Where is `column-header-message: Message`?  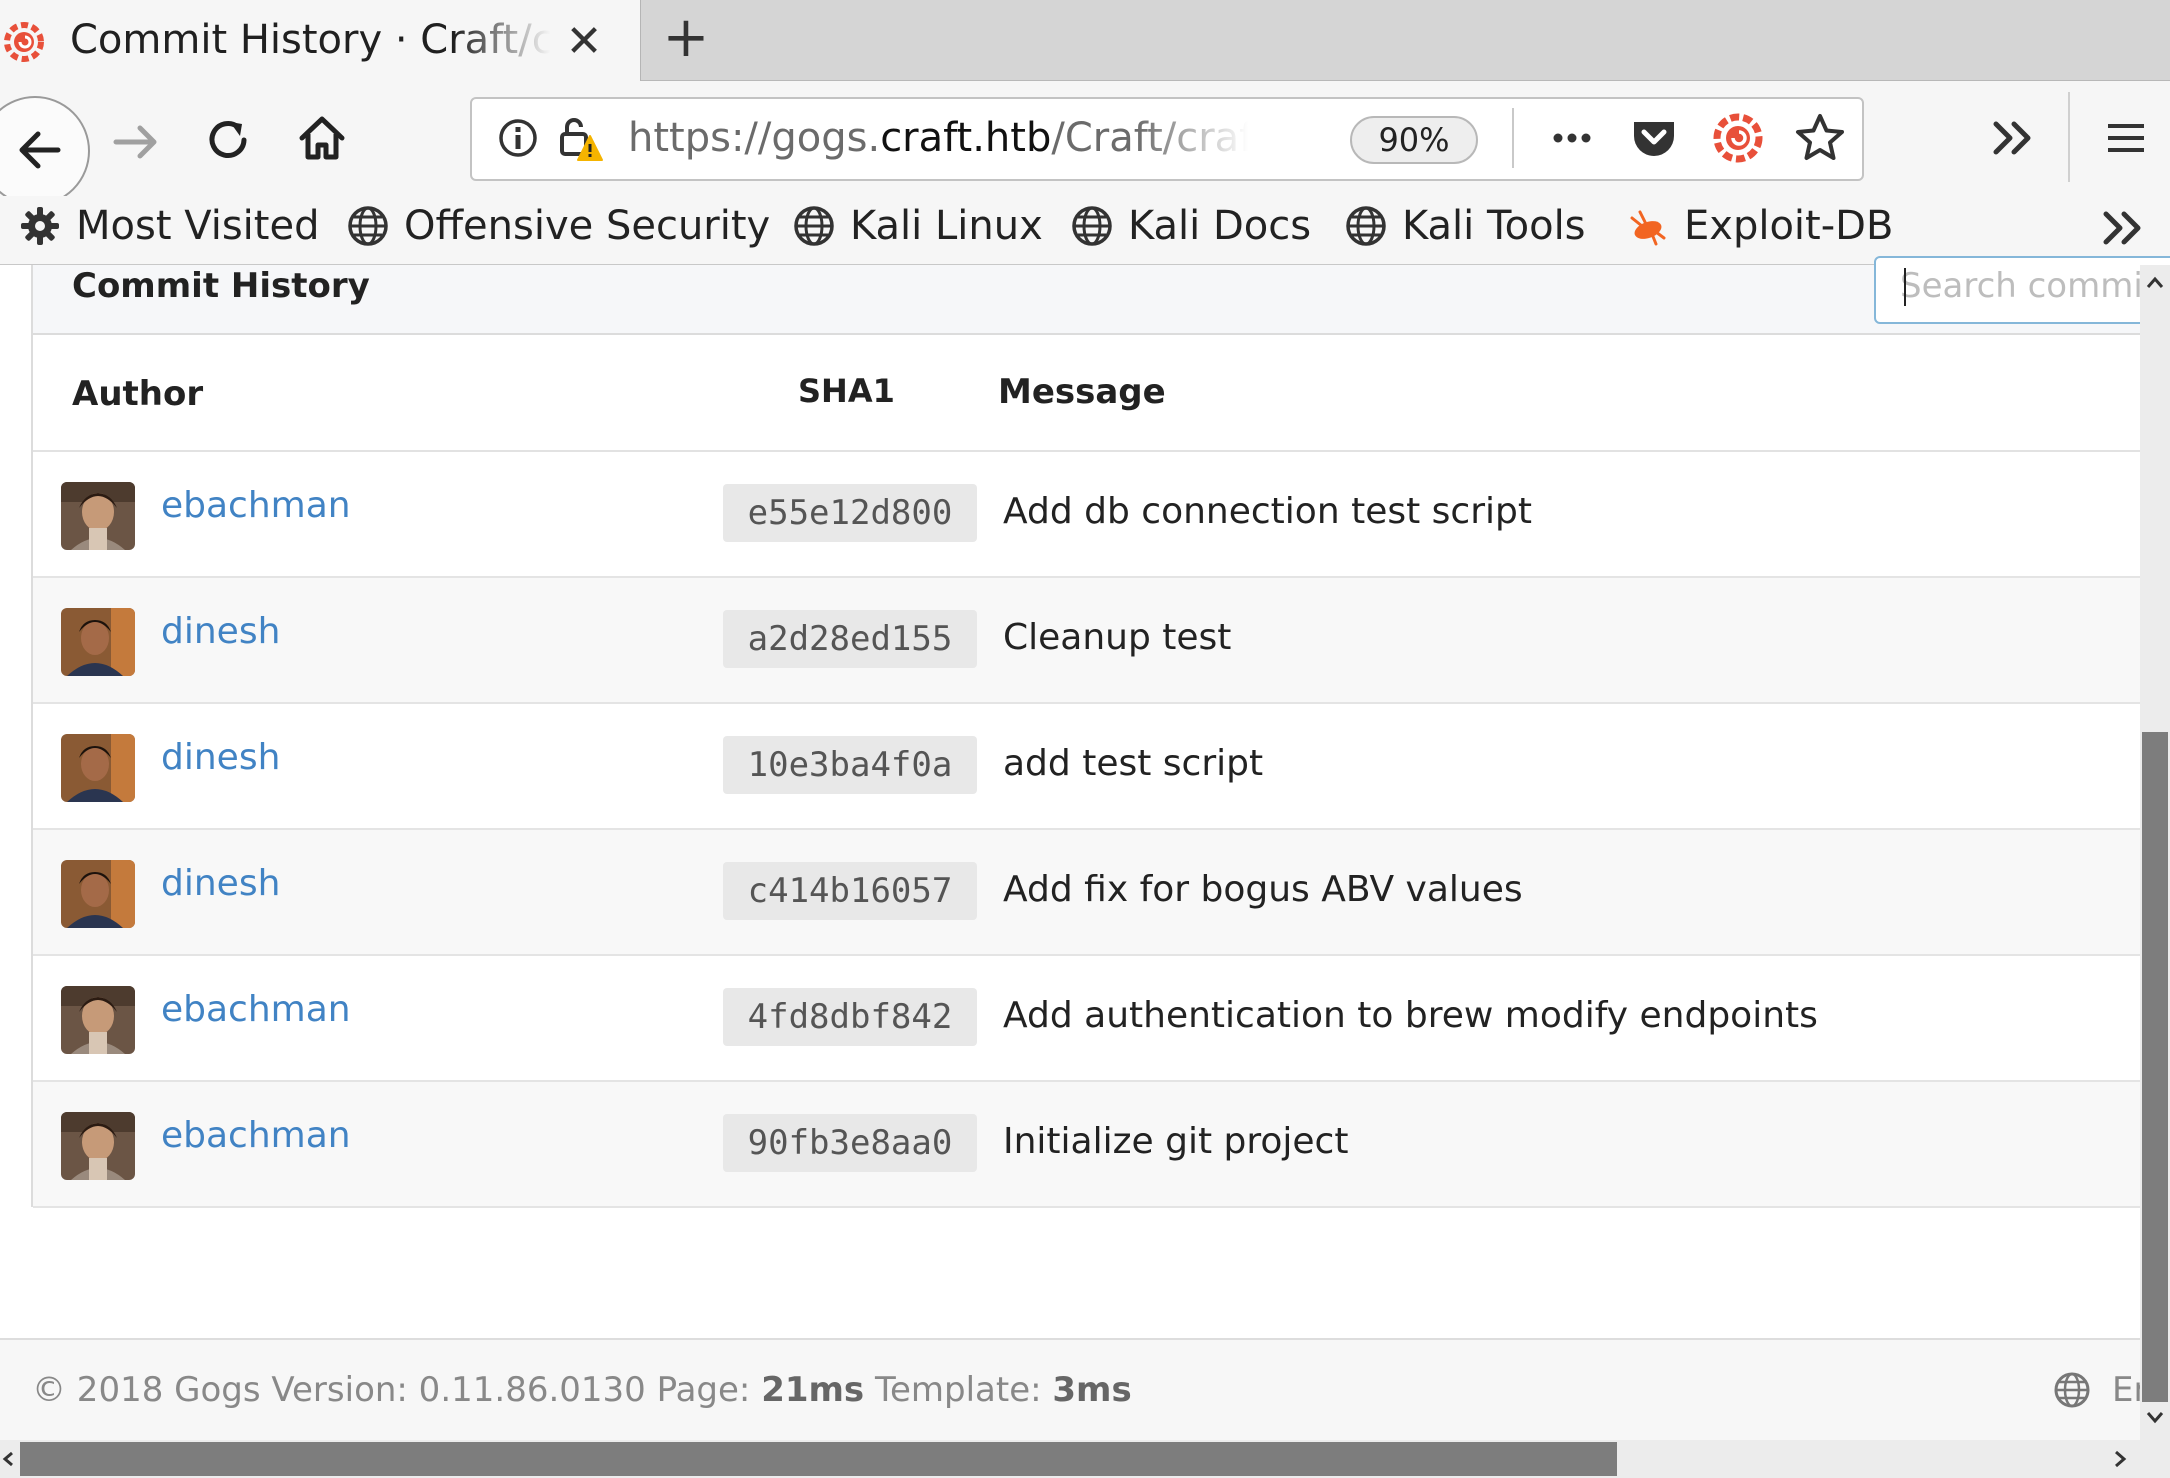 column-header-message: Message is located at coordinates (1082, 392).